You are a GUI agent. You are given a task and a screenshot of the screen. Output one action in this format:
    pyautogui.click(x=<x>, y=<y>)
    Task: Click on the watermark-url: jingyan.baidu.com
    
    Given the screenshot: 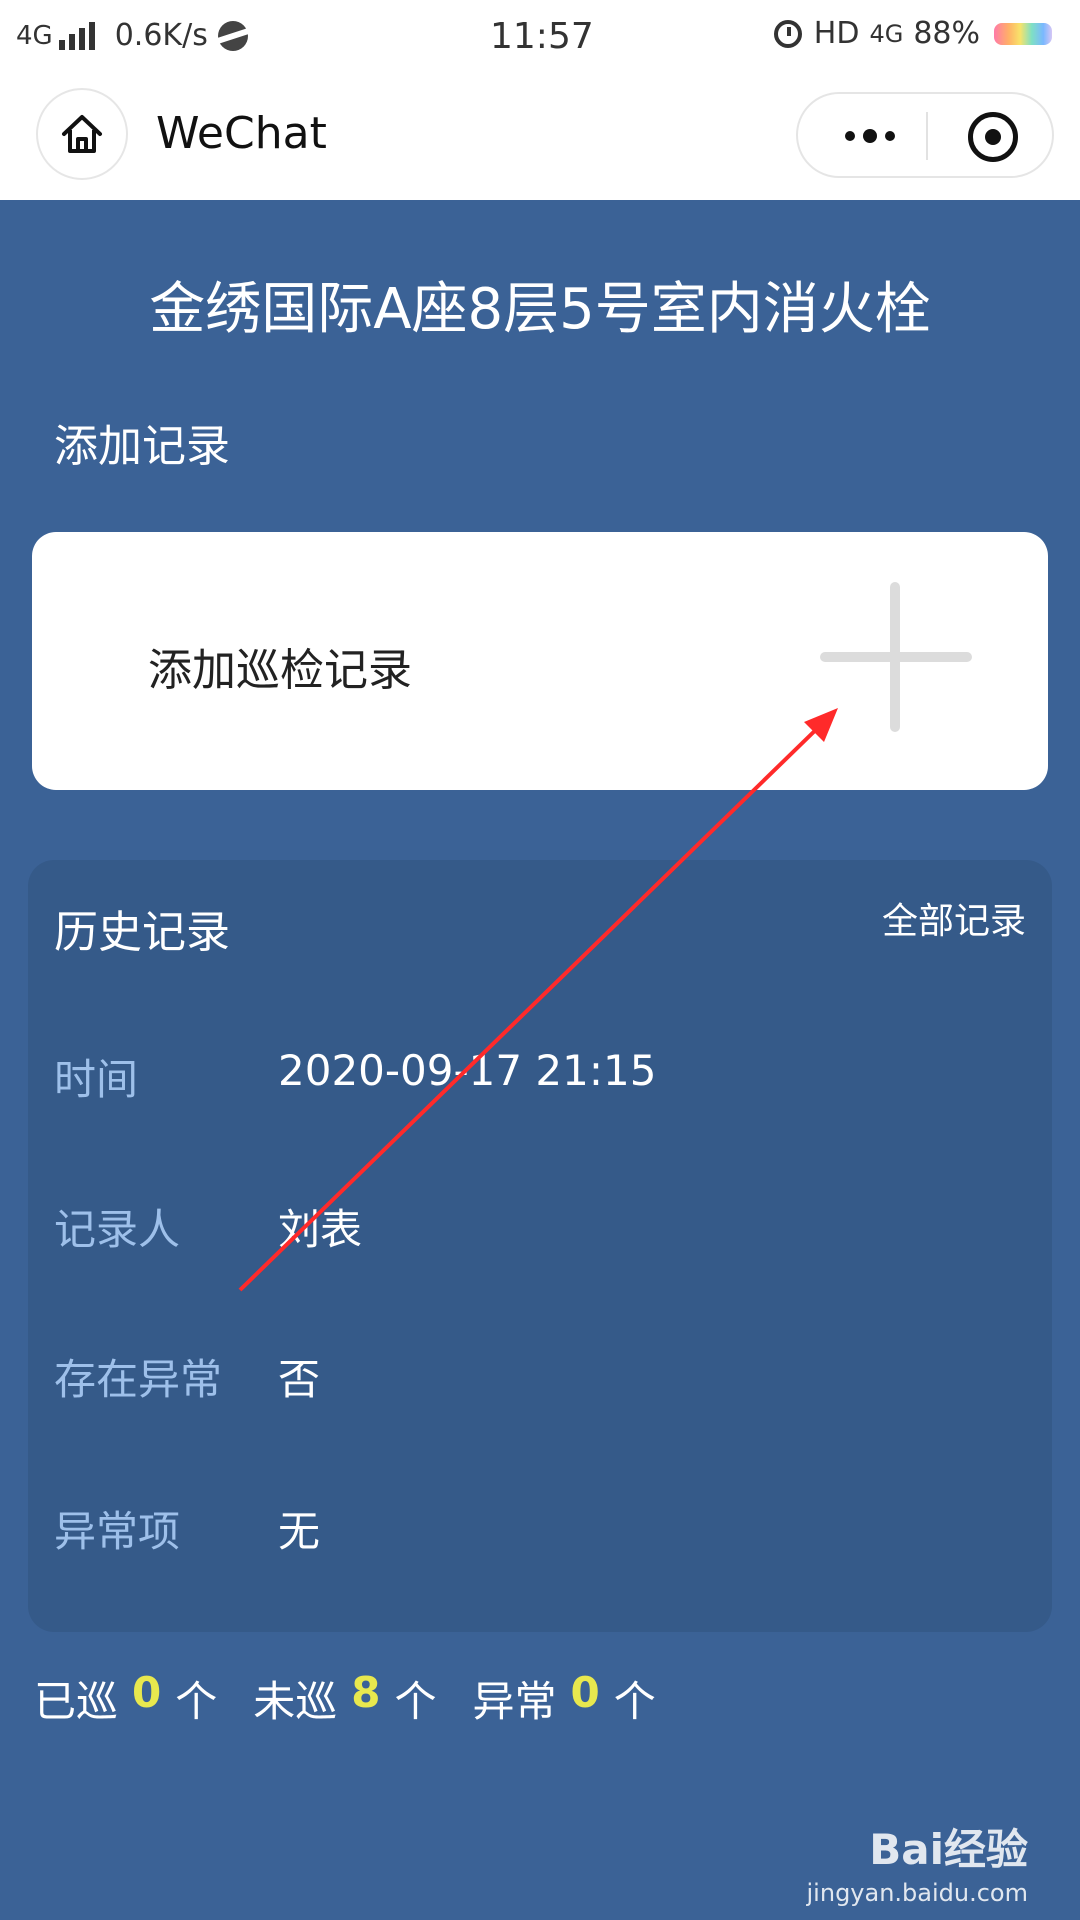 What is the action you would take?
    pyautogui.click(x=917, y=1893)
    